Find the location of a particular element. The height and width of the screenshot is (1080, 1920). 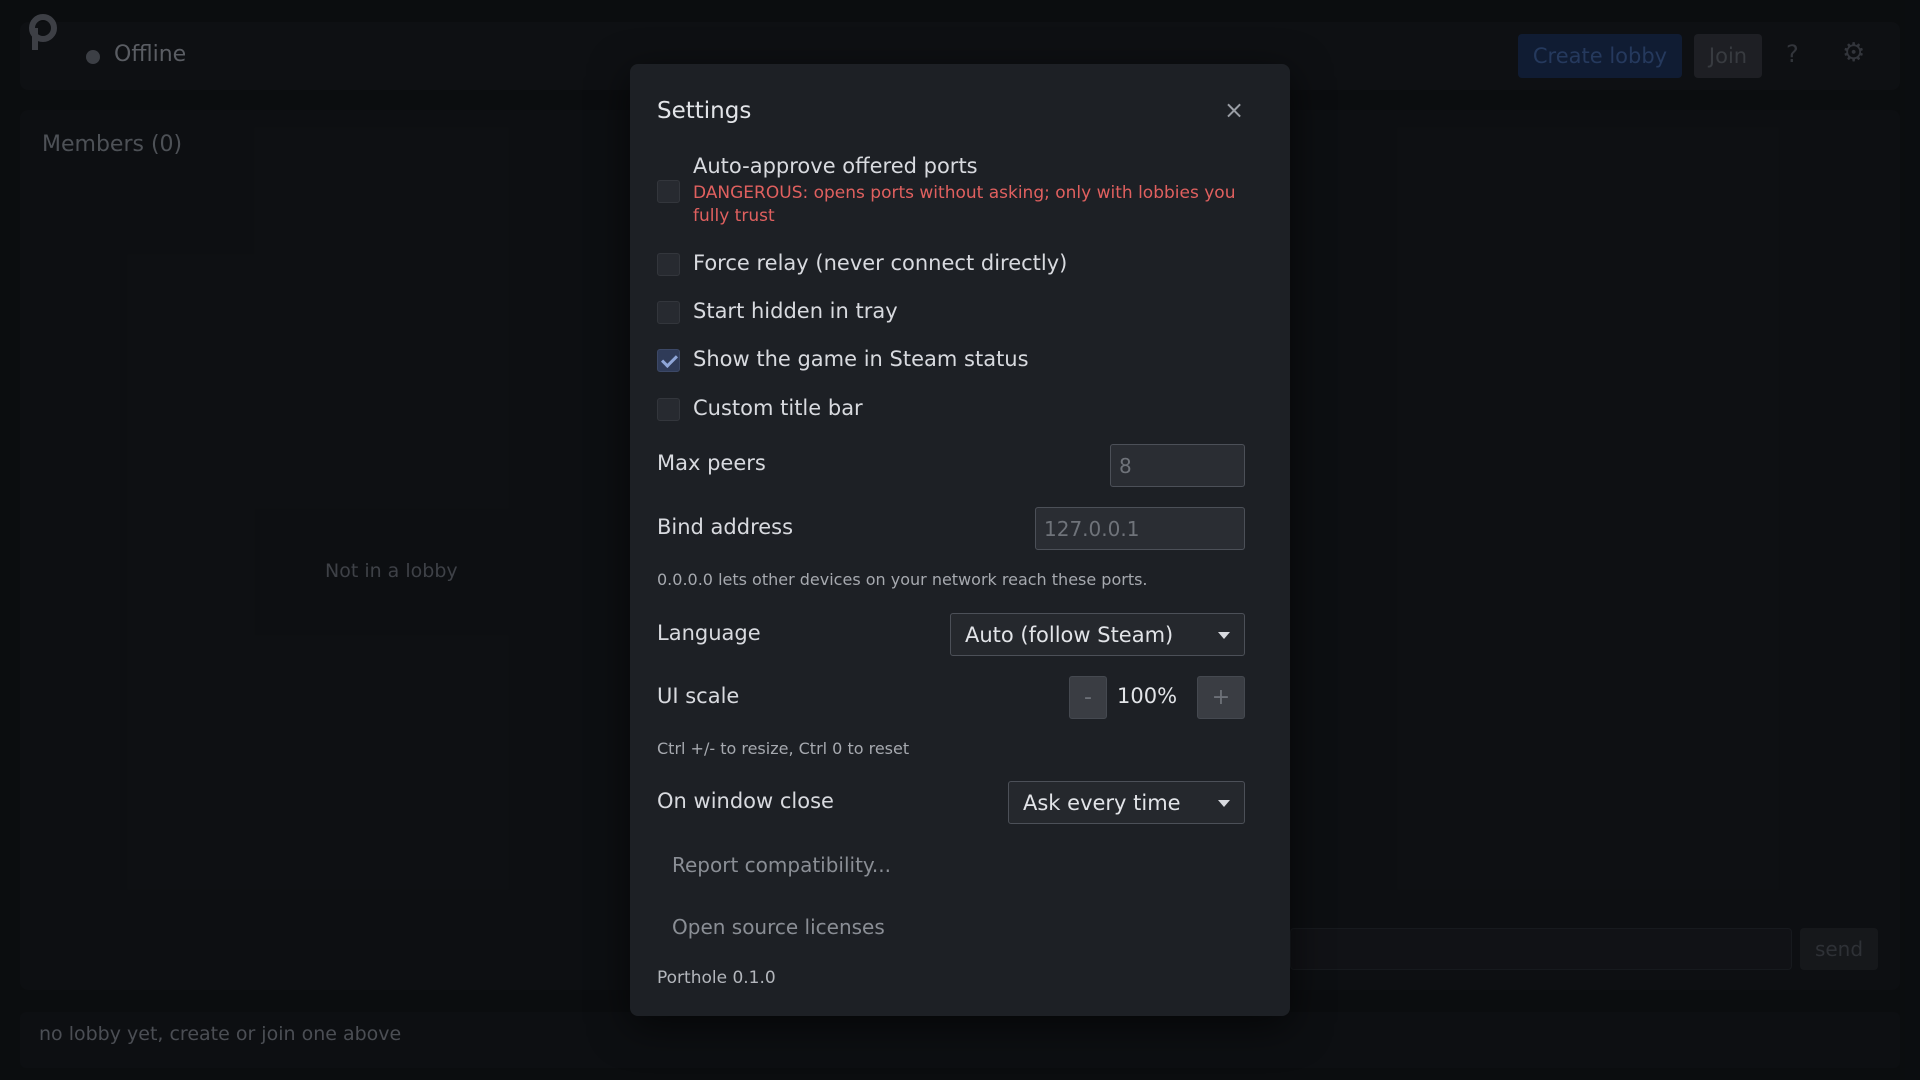

language-value: Auto (follow Steam) is located at coordinates (1069, 634).